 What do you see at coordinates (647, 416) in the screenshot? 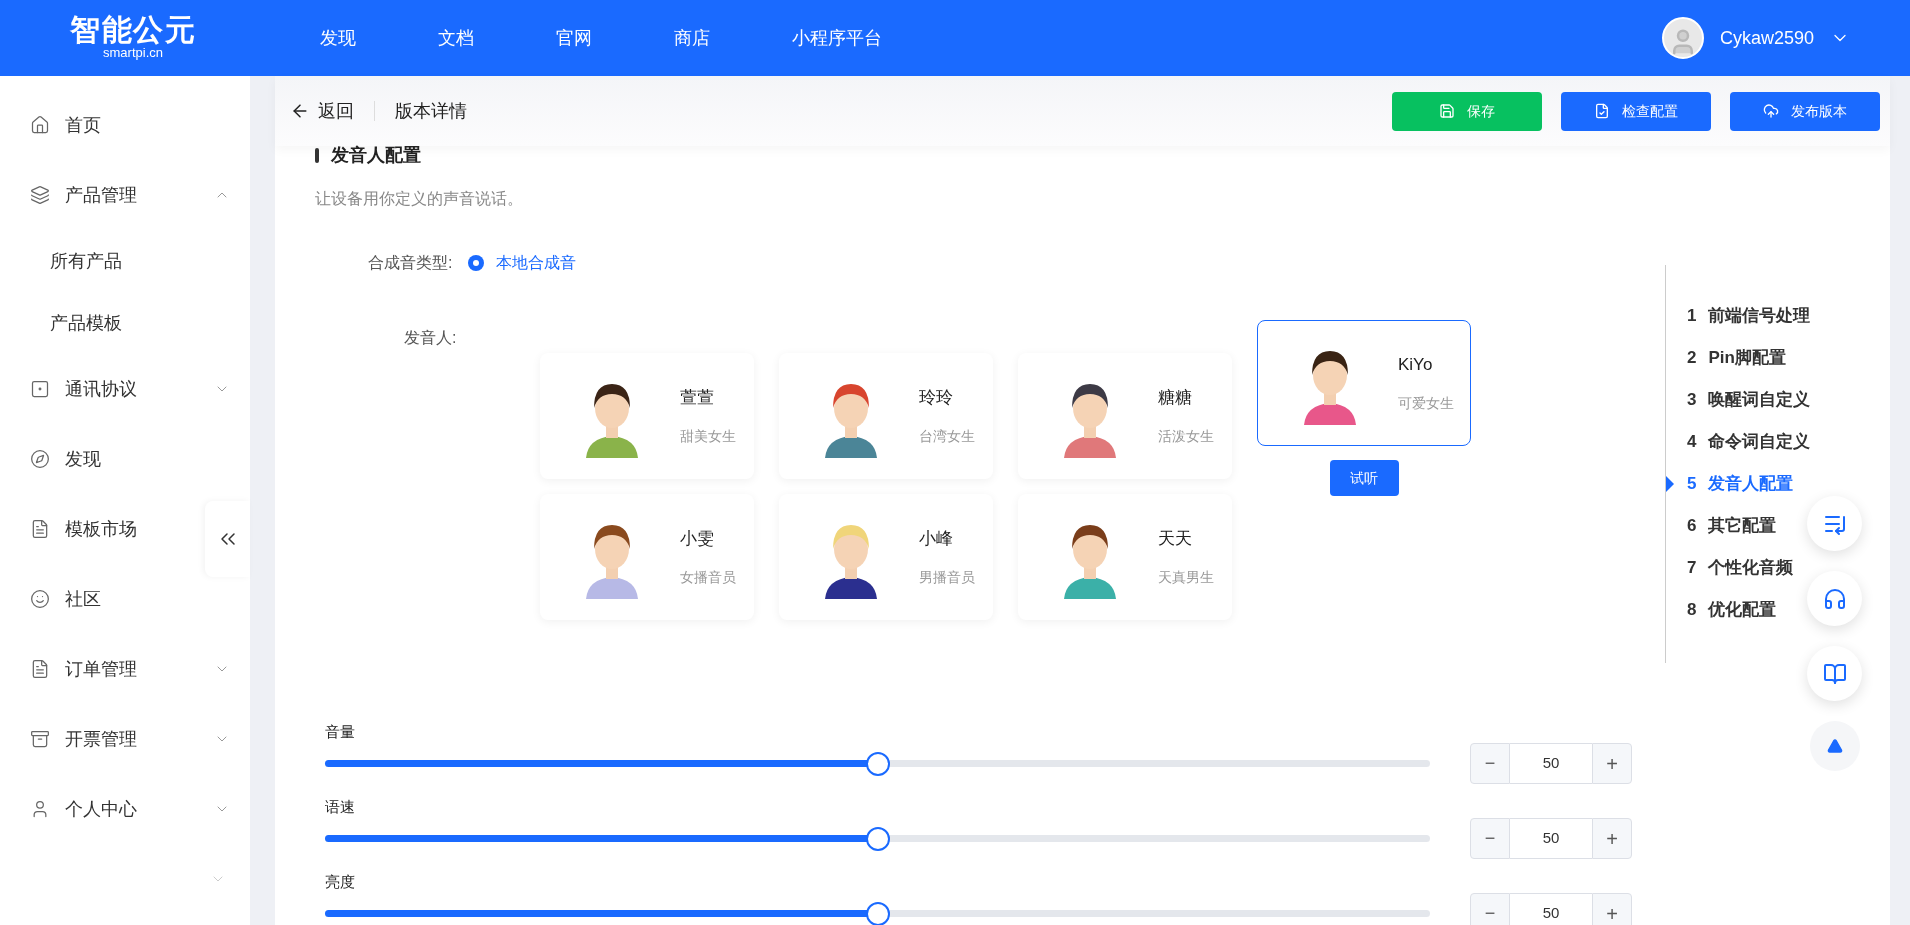
I see `voice-card: 萱萱 甜美女生` at bounding box center [647, 416].